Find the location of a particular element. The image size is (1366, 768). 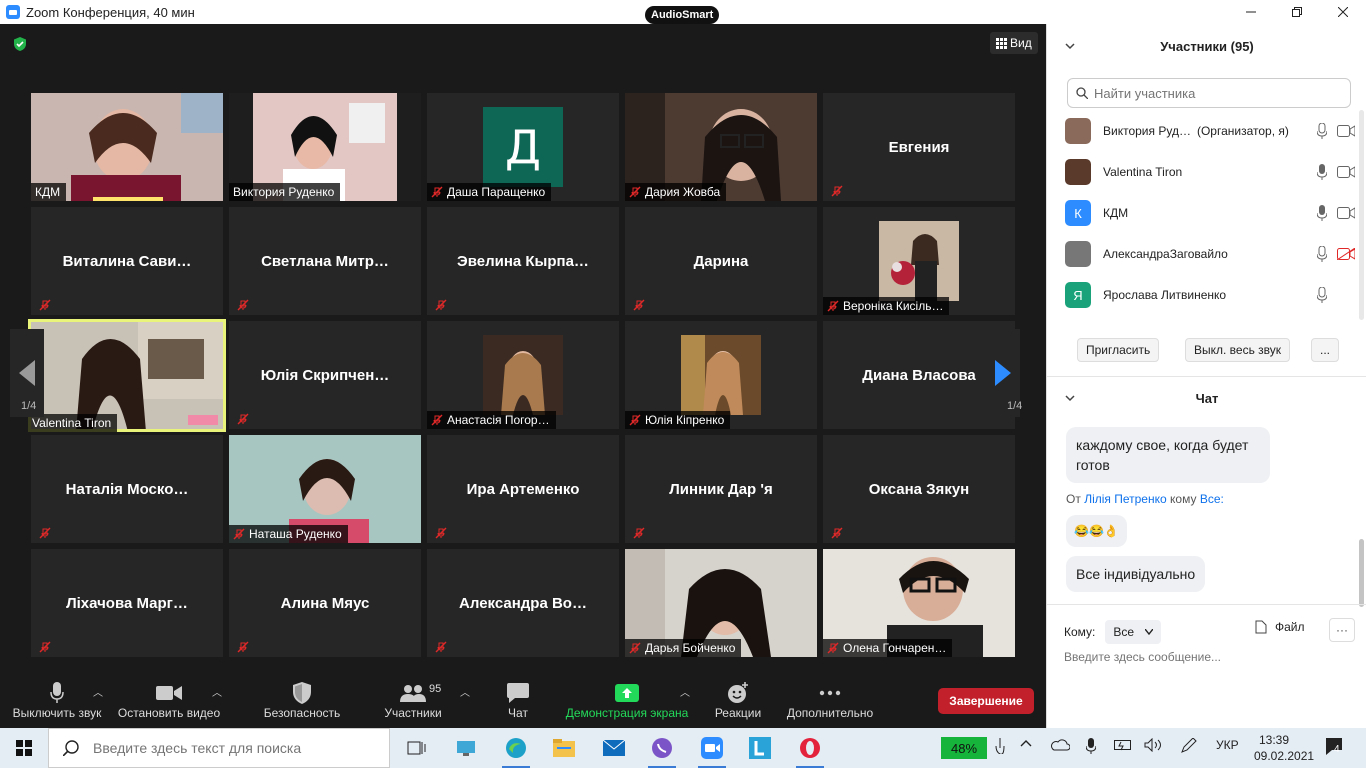

chat-button: Чат is located at coordinates (518, 700).